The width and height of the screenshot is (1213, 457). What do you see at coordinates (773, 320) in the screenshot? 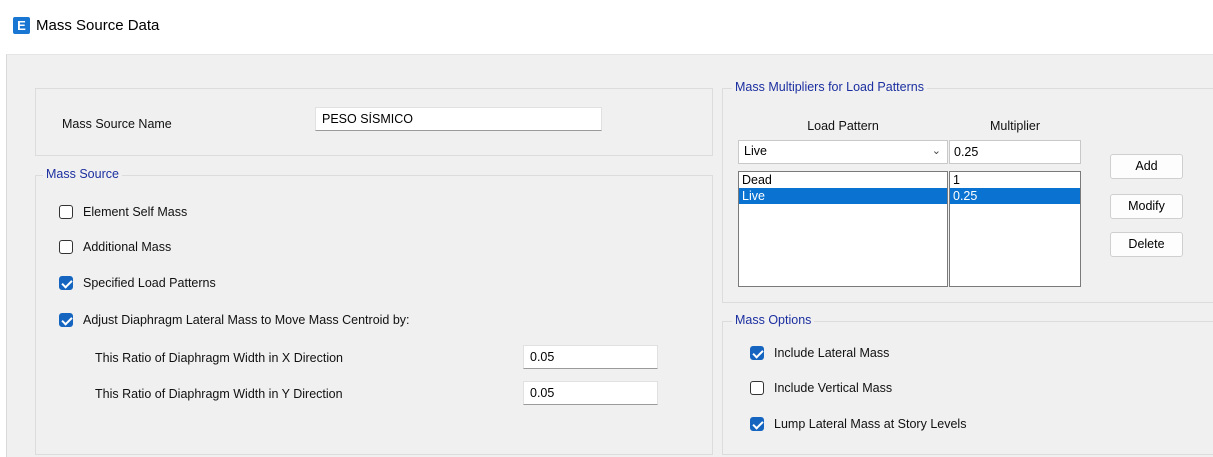
I see `mass-options-group-title: Mass Options` at bounding box center [773, 320].